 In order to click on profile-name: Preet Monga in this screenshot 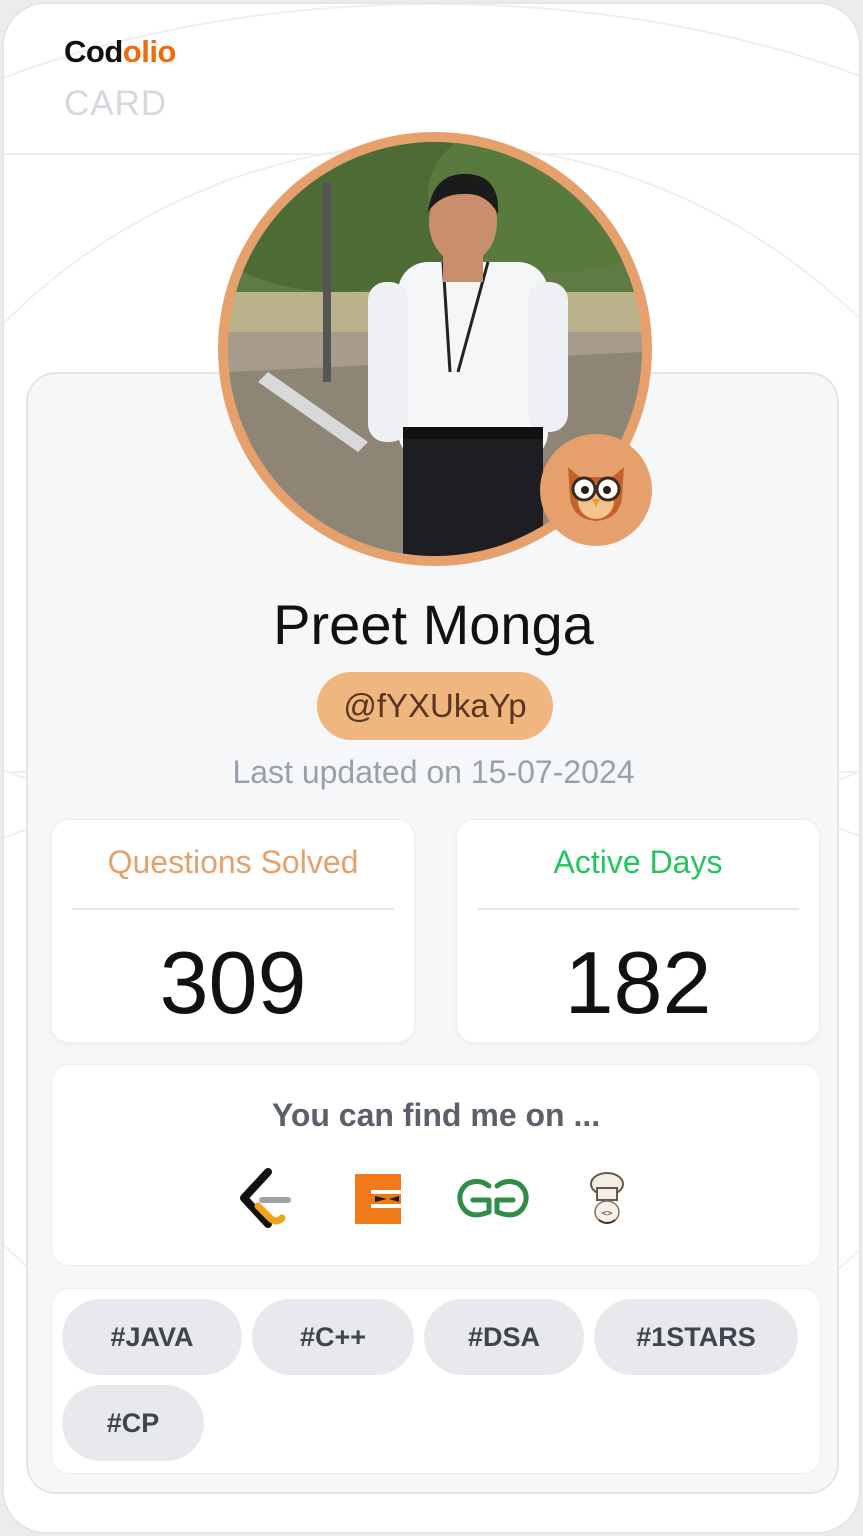, I will do `click(433, 624)`.